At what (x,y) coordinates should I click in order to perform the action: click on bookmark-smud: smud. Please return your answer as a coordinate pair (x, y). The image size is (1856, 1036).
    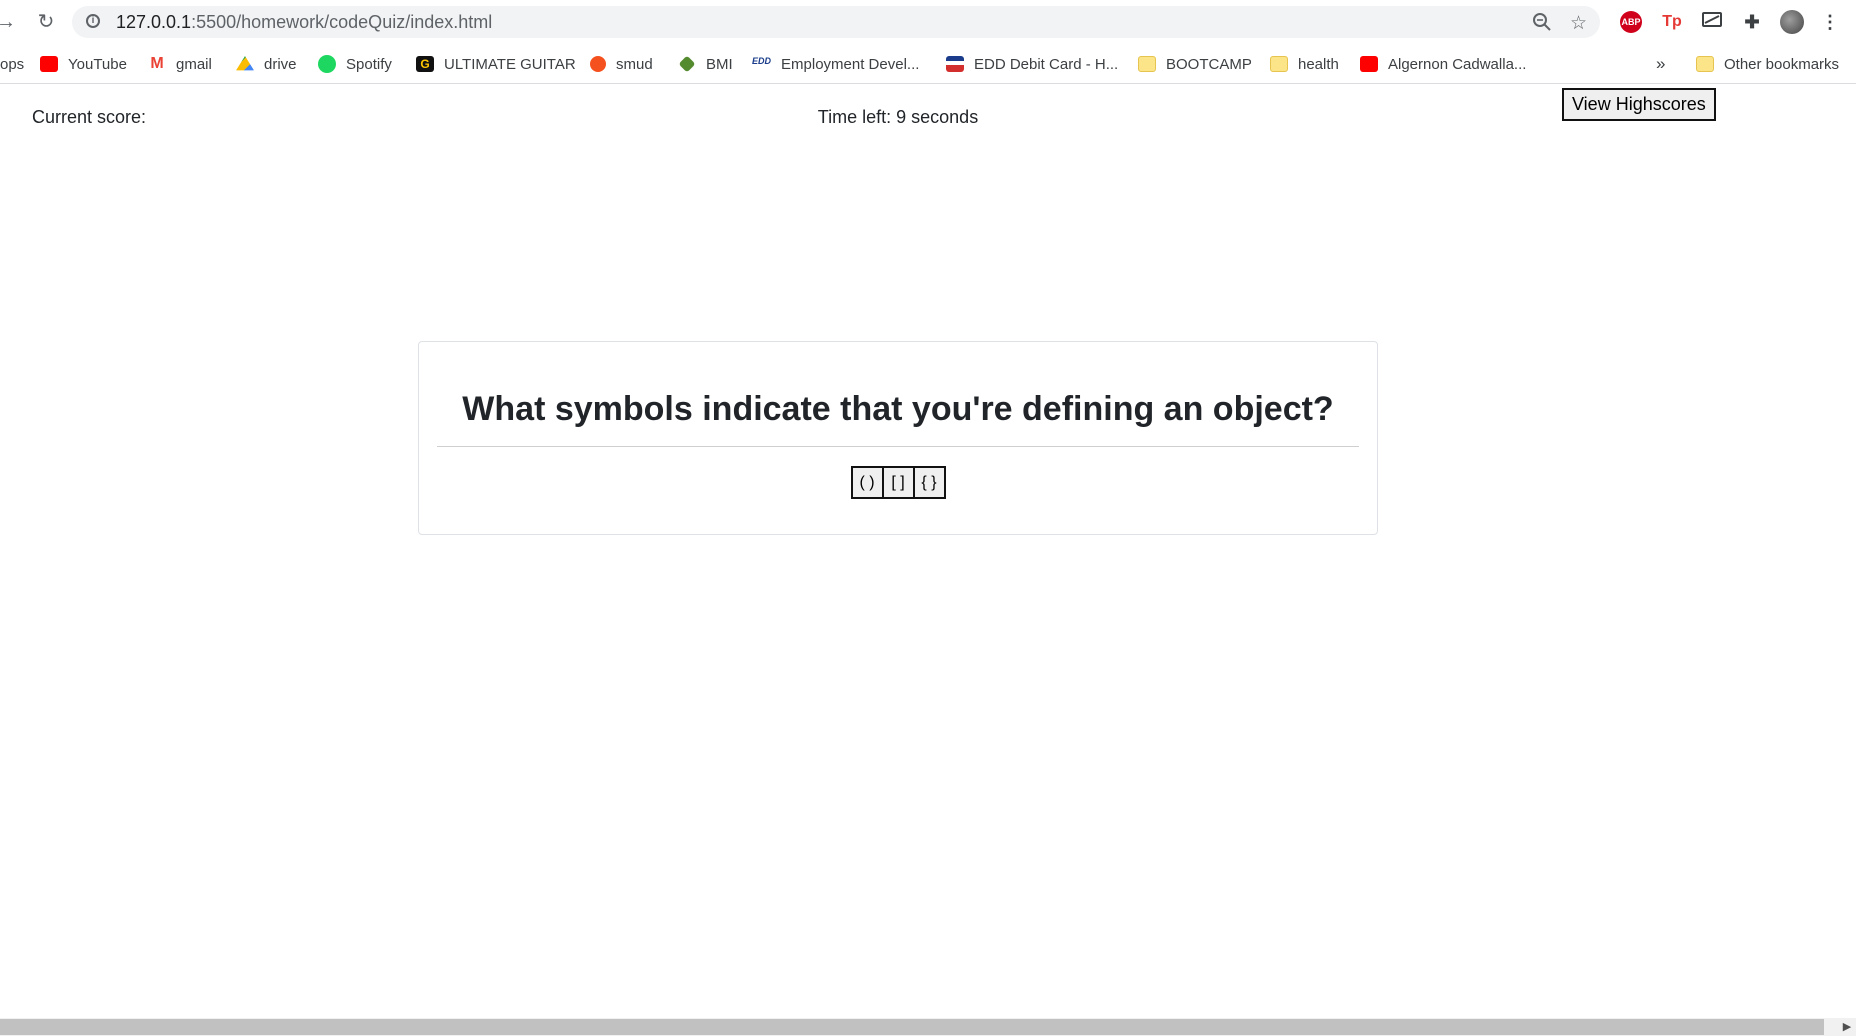
    Looking at the image, I should click on (621, 64).